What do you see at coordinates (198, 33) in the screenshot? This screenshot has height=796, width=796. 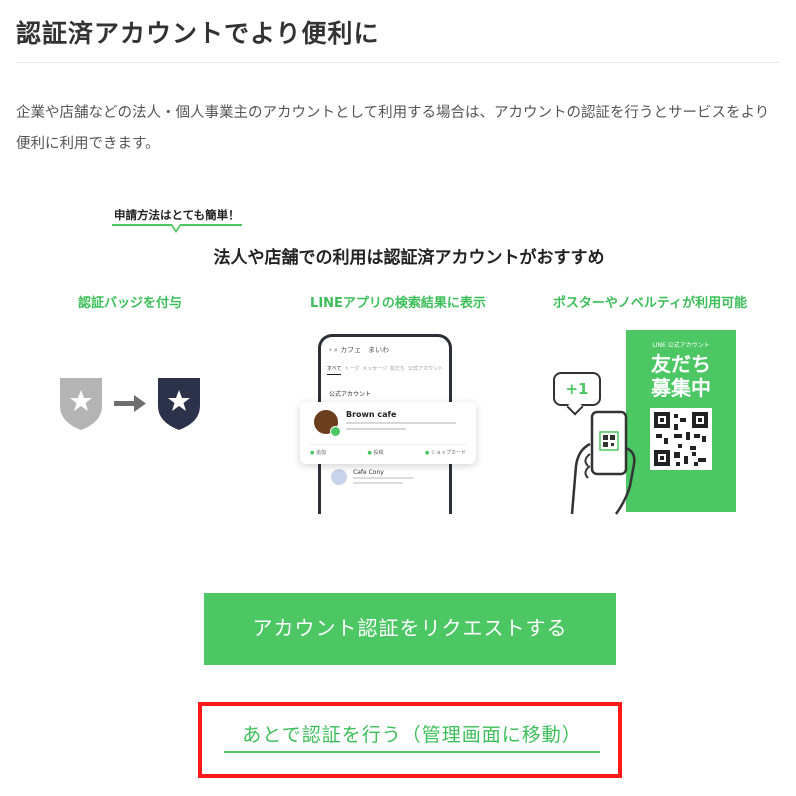 I see `page-title: 認証済アカウントでより便利に` at bounding box center [198, 33].